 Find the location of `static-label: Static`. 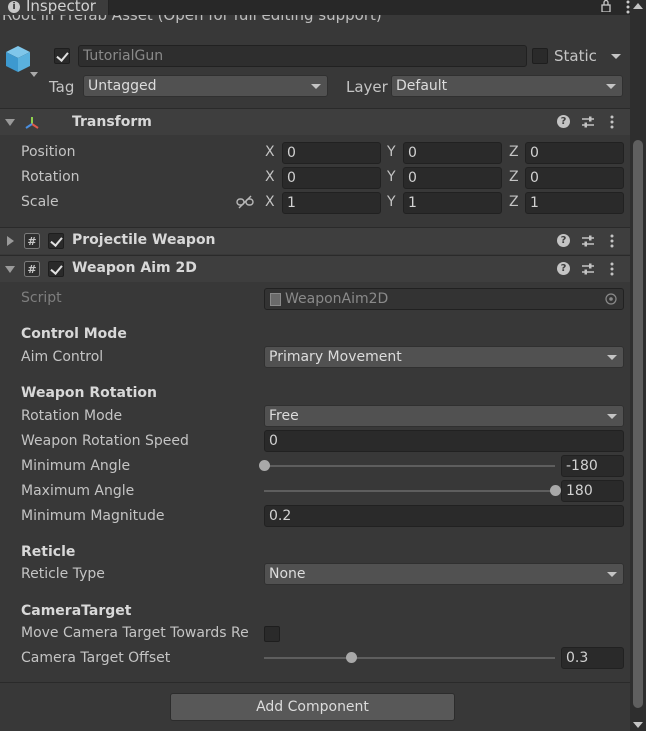

static-label: Static is located at coordinates (575, 56).